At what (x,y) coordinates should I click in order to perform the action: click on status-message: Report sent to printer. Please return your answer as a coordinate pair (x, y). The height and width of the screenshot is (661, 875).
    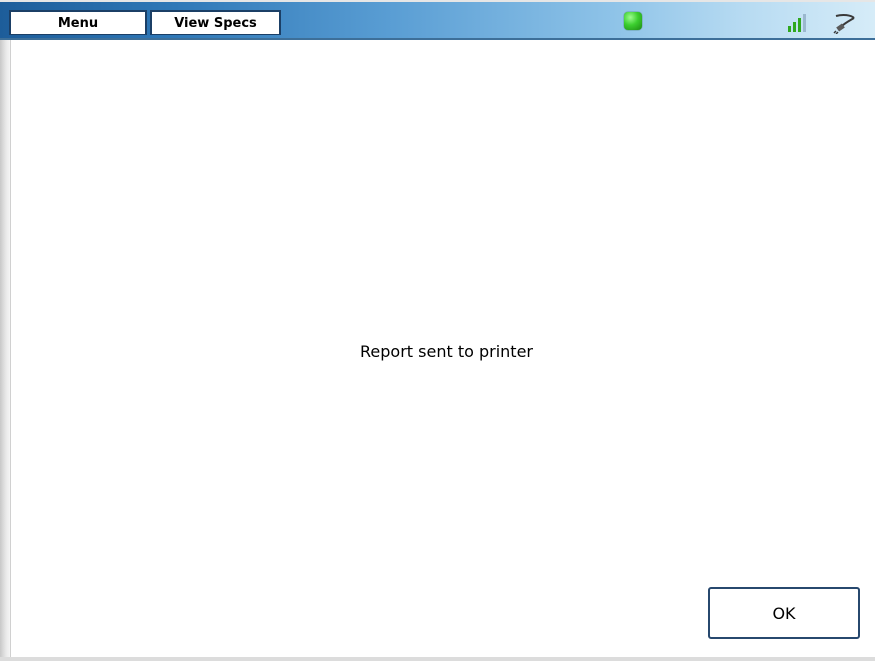
    Looking at the image, I should click on (446, 351).